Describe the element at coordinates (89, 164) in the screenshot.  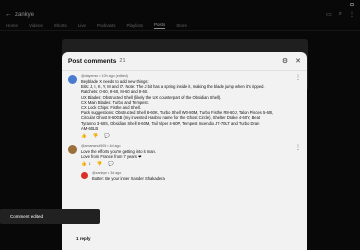
I see `like-count: 1` at that location.